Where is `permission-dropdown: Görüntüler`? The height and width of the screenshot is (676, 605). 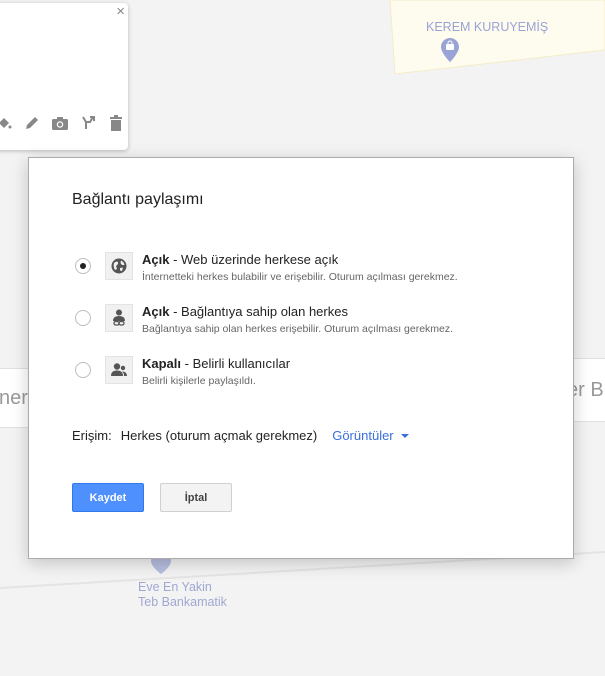 permission-dropdown: Görüntüler is located at coordinates (370, 435).